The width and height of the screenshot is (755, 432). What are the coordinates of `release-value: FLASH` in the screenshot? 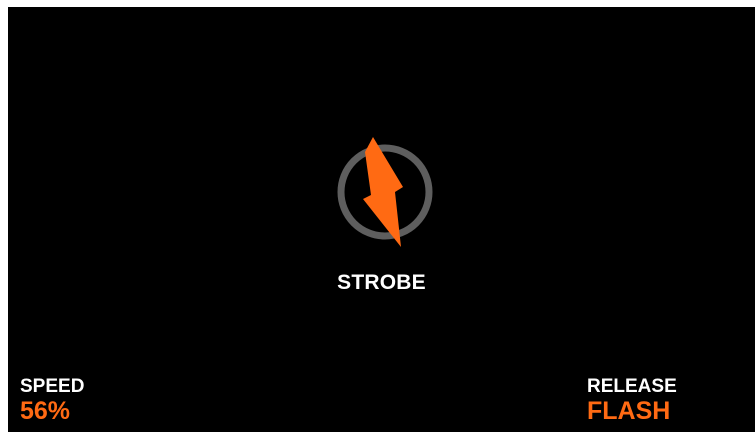 It's located at (629, 411).